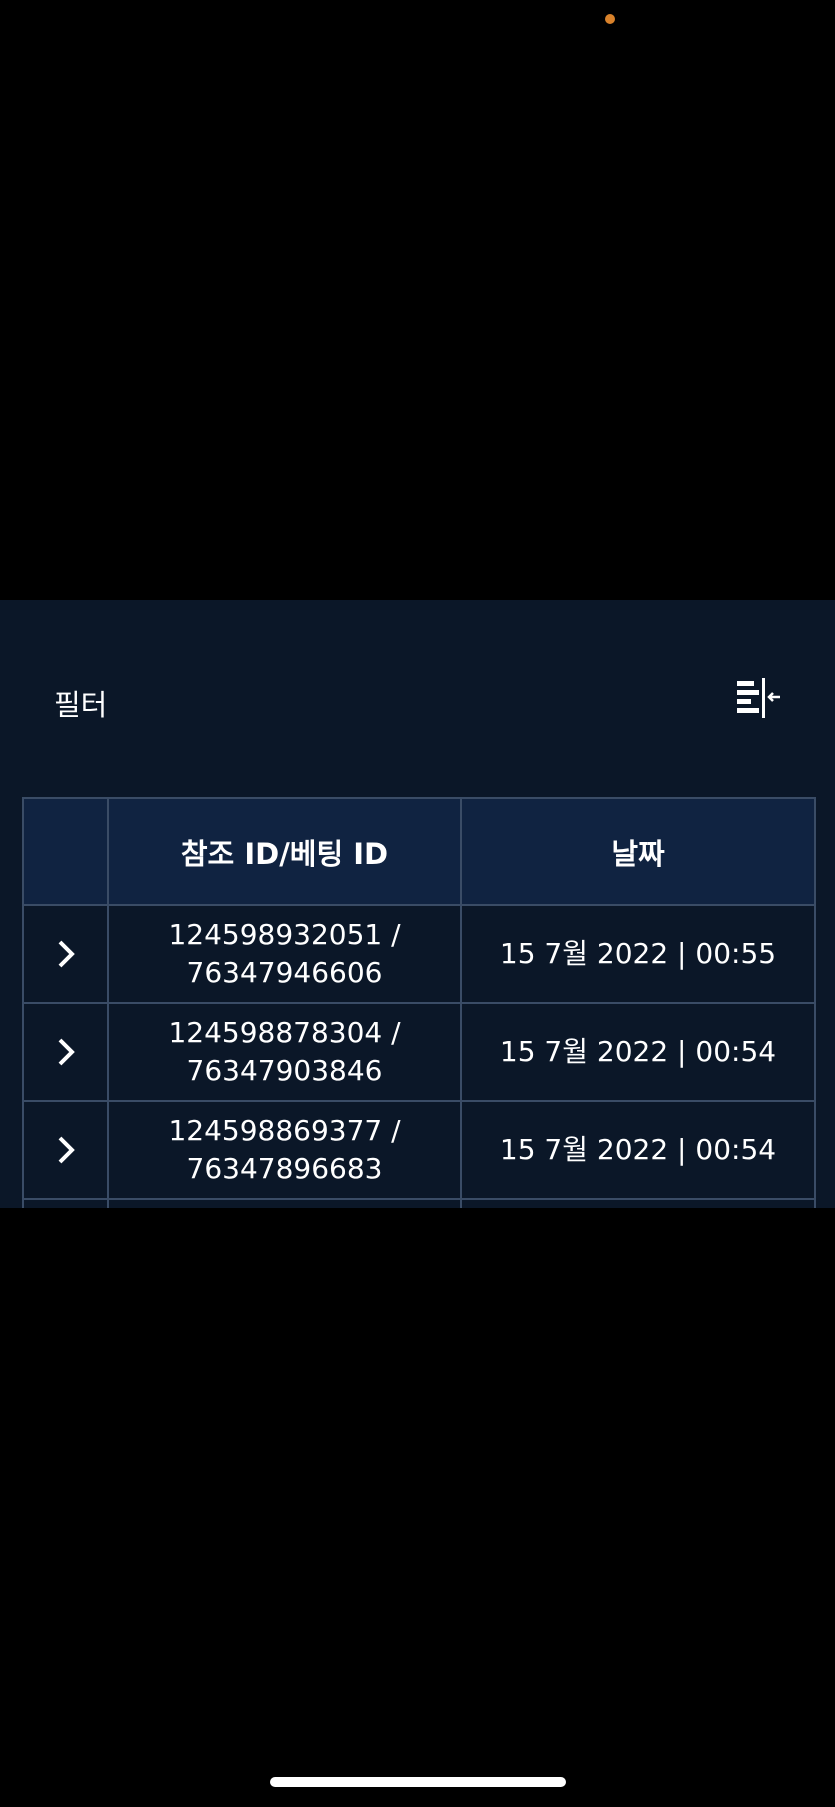 This screenshot has width=835, height=1807. What do you see at coordinates (284, 1052) in the screenshot?
I see `ref-bet-id-cell: 124598878304 / 76347903846` at bounding box center [284, 1052].